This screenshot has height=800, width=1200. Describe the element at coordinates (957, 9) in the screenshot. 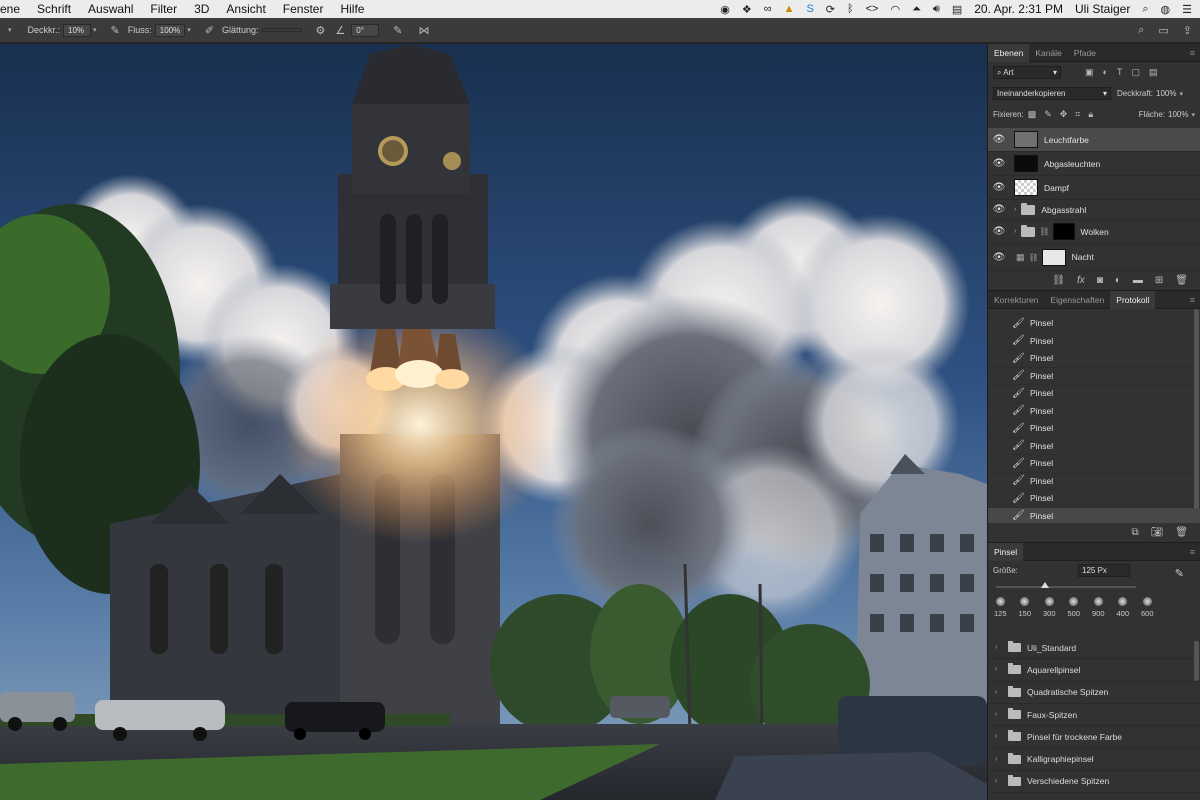

I see `calendar-icon: ▤` at that location.